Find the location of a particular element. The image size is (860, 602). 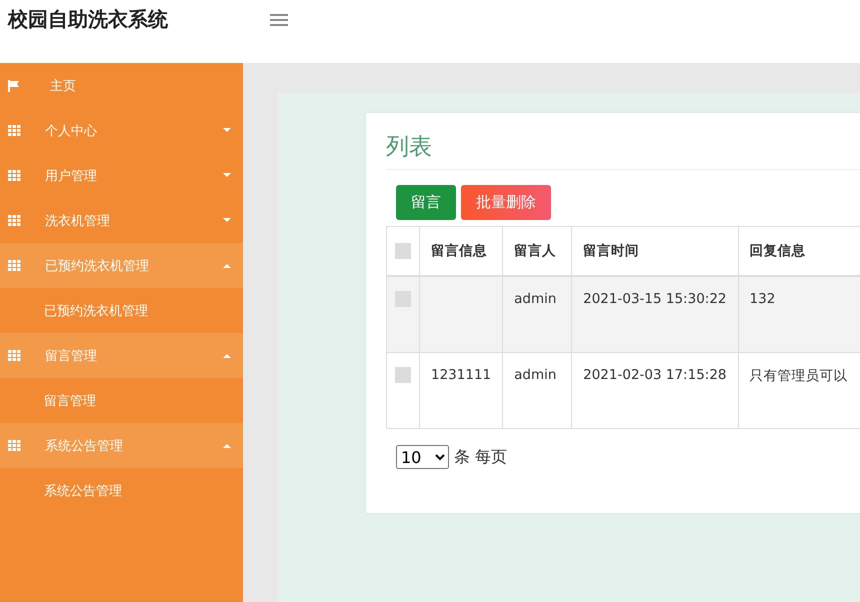

sidebar-item: 主页 is located at coordinates (121, 85).